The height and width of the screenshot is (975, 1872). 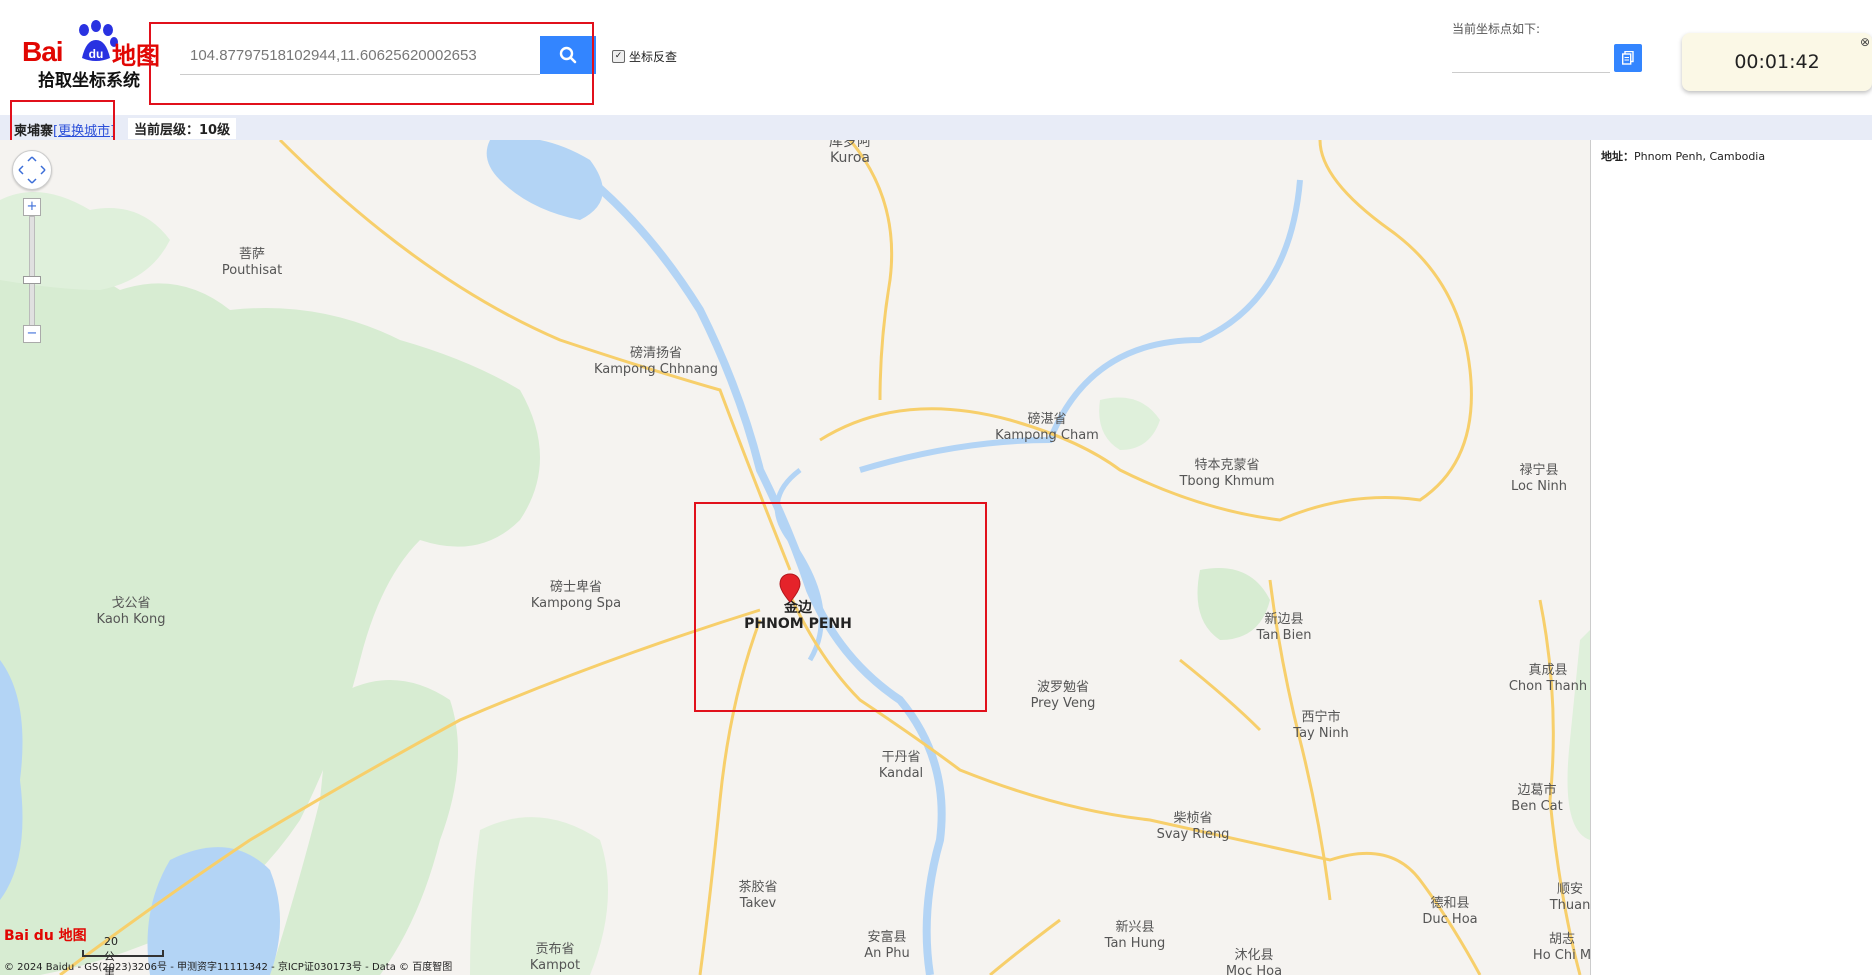 I want to click on map-label-en: Prey Veng, so click(x=1063, y=703).